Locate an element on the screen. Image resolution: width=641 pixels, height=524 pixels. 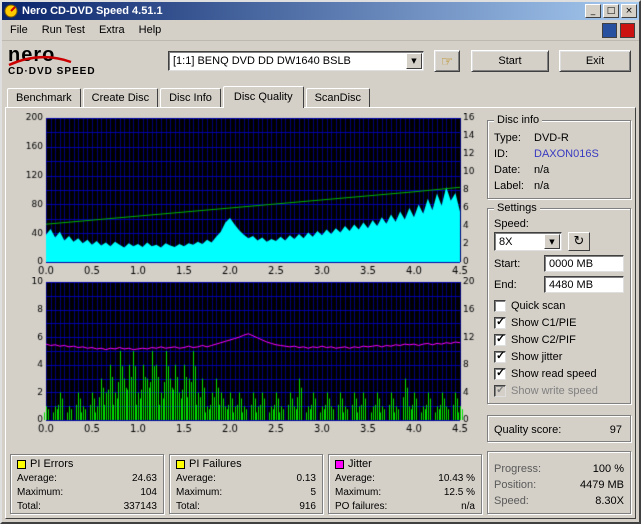
app-icon is located at coordinates (11, 11).